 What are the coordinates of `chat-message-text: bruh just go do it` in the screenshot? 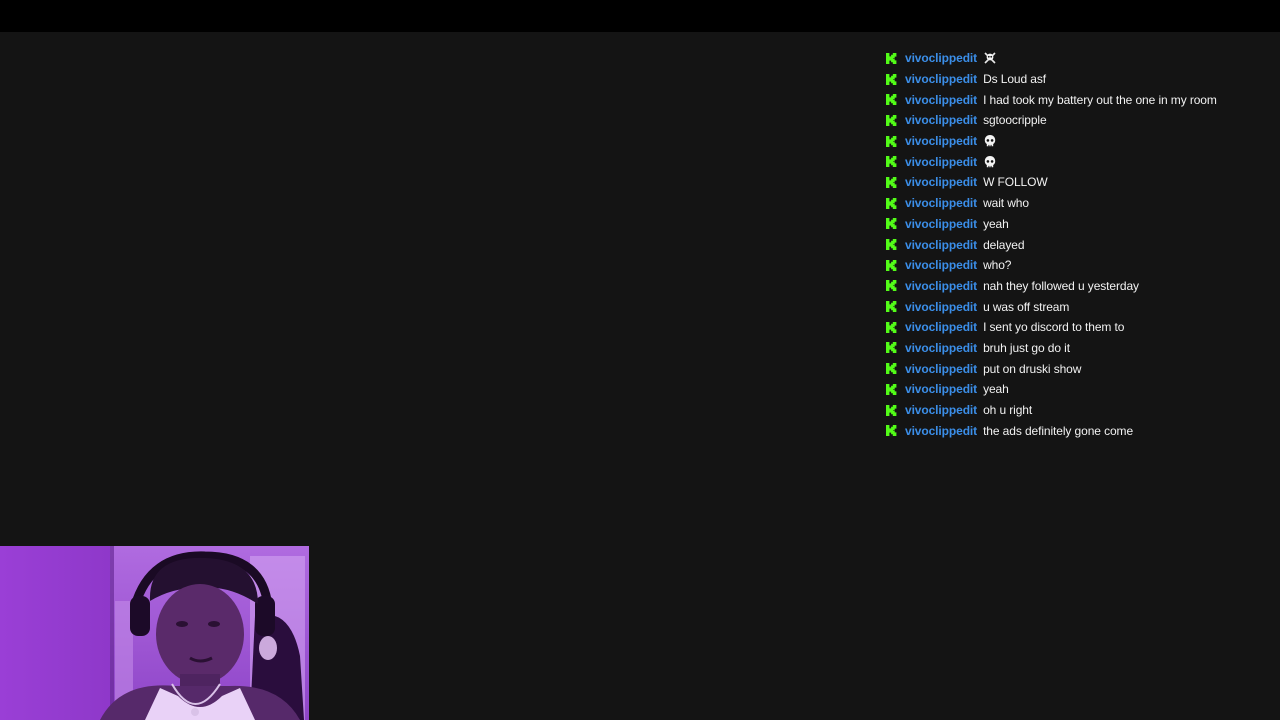 It's located at (1026, 347).